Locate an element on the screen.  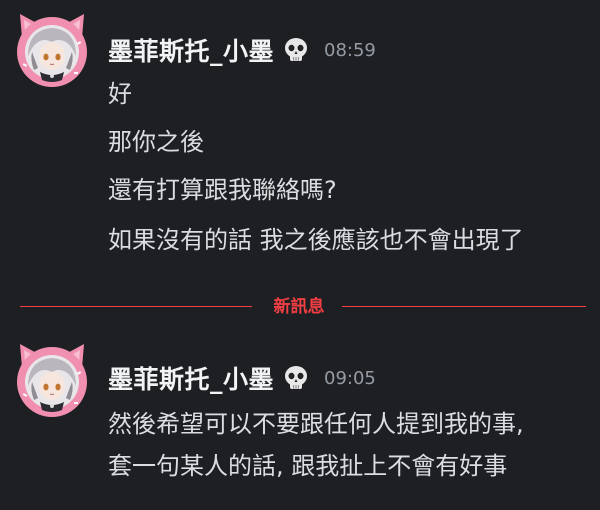
message-line: 還有打算跟我聯絡嗎? is located at coordinates (222, 190).